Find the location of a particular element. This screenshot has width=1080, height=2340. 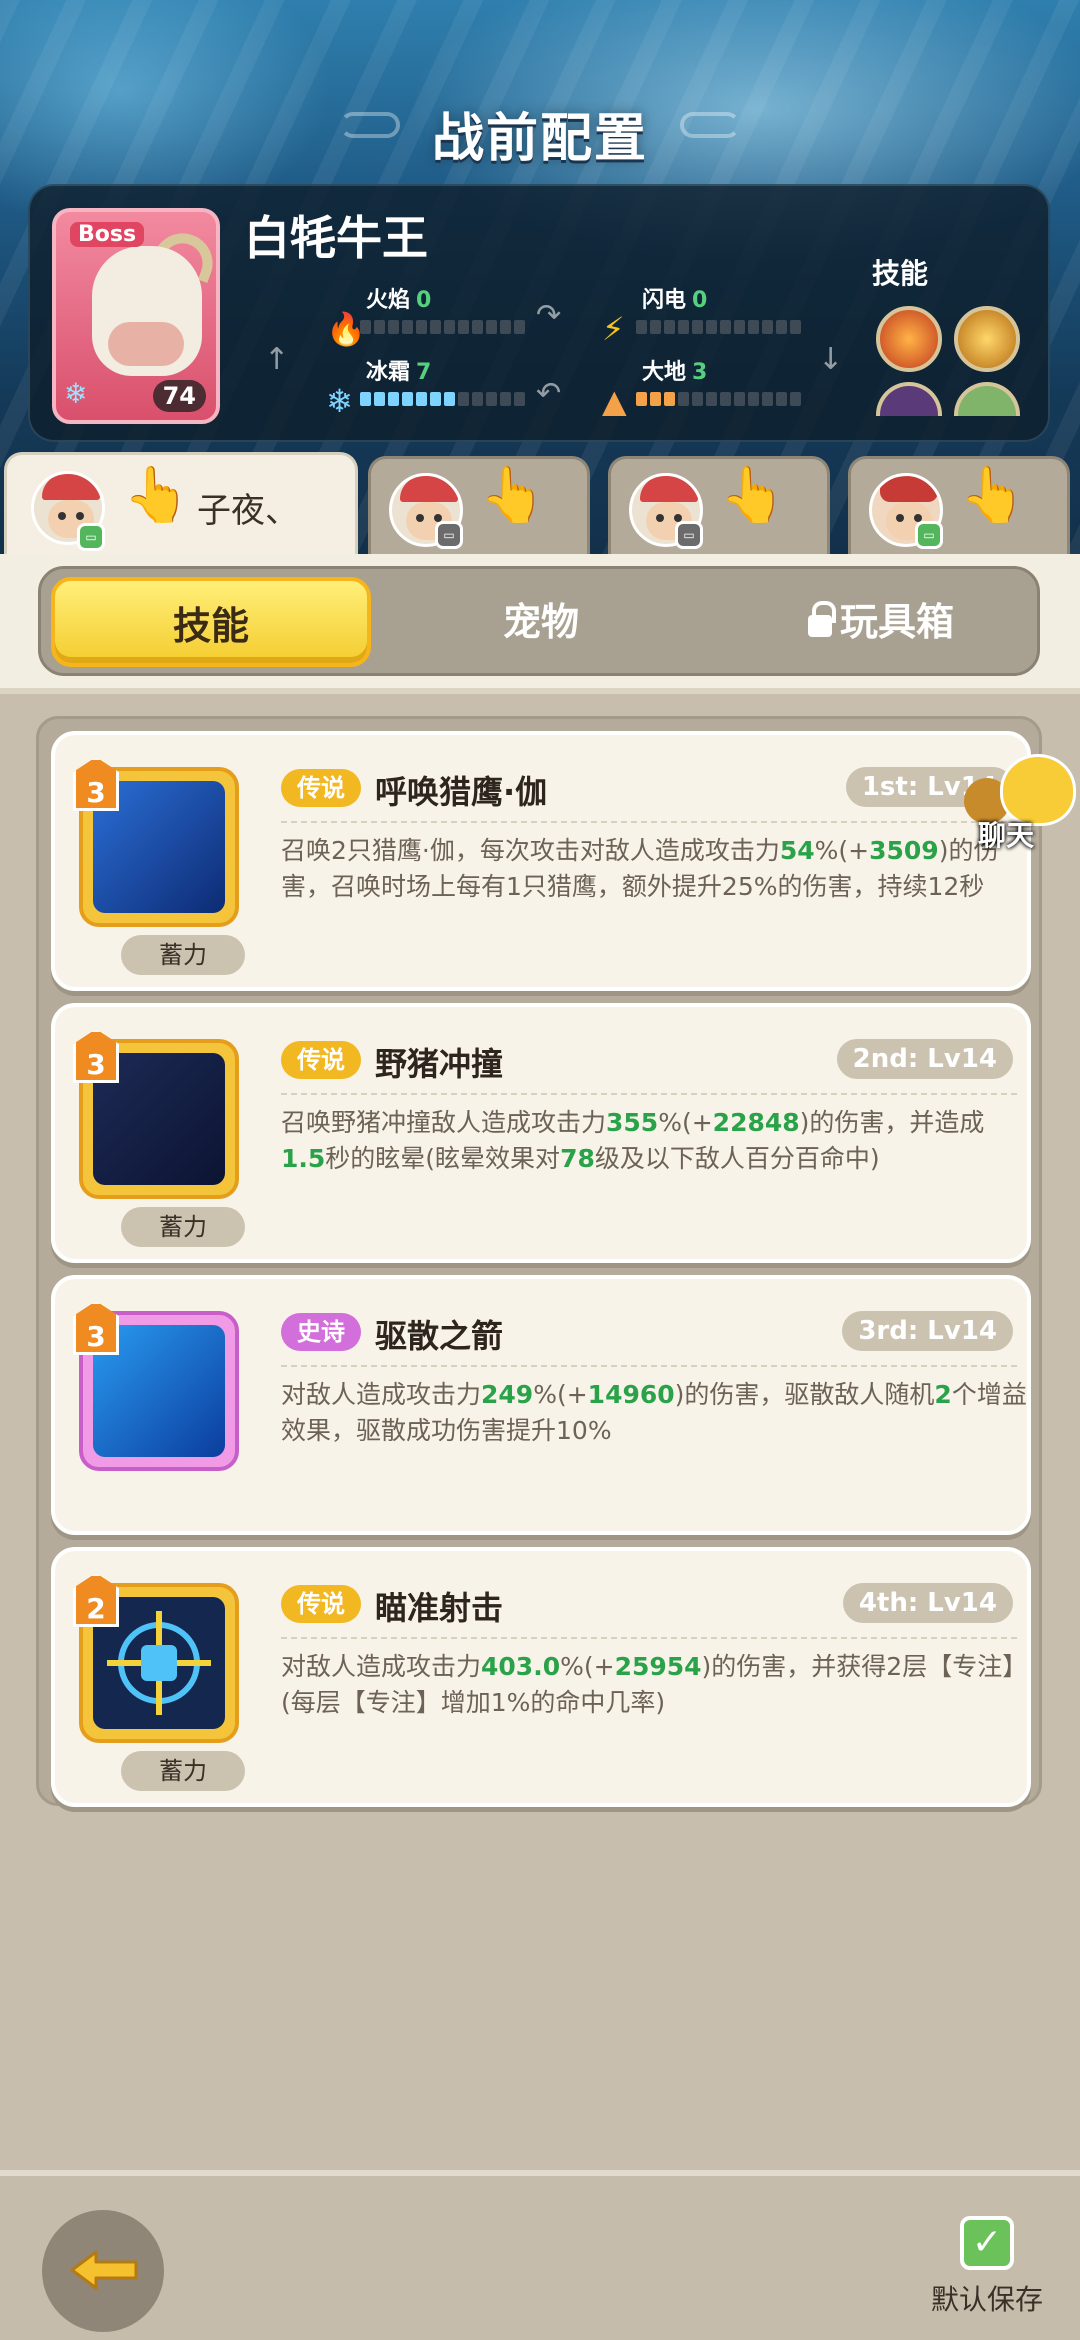

checkmark-icon: ✓ is located at coordinates (987, 2243).